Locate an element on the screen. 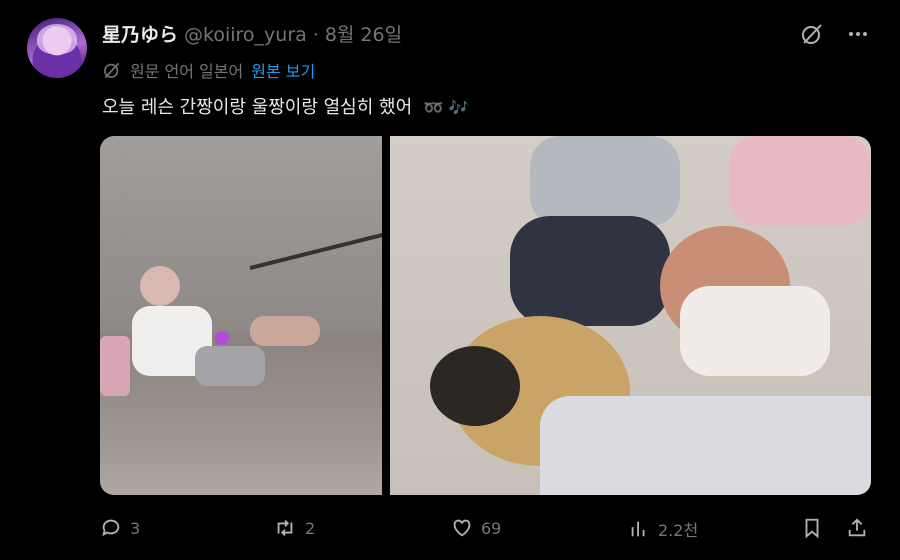  translation-row: 원문 언어 일본어 원본 보기 is located at coordinates (208, 70).